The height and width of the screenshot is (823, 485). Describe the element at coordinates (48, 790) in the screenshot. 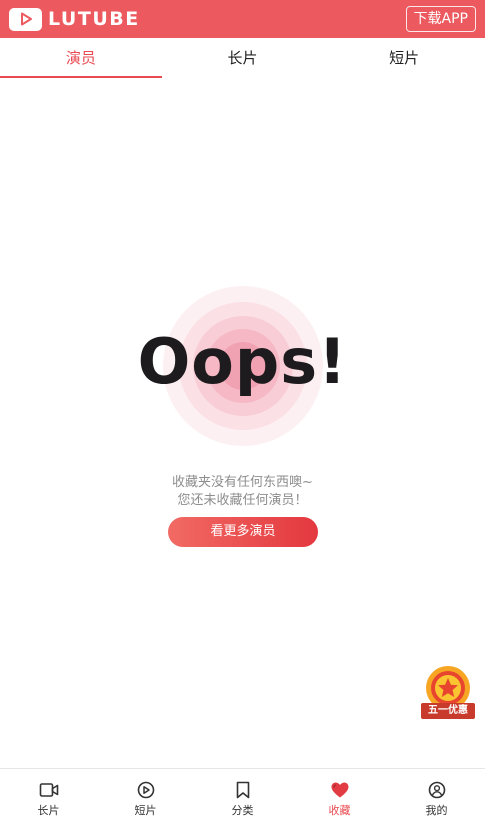

I see `video-camera-icon` at that location.